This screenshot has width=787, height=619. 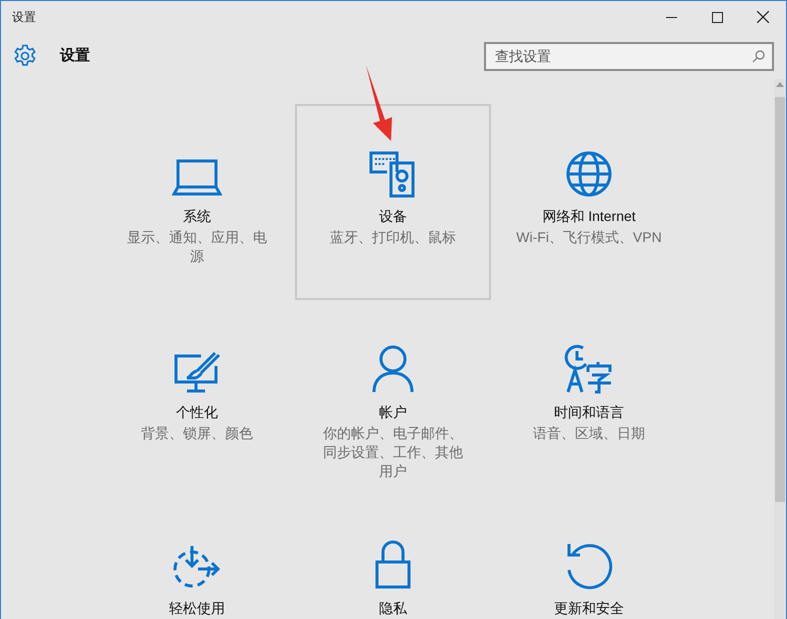 What do you see at coordinates (393, 202) in the screenshot?
I see `settings-tile: 设备 蓝牙、打印机、鼠标` at bounding box center [393, 202].